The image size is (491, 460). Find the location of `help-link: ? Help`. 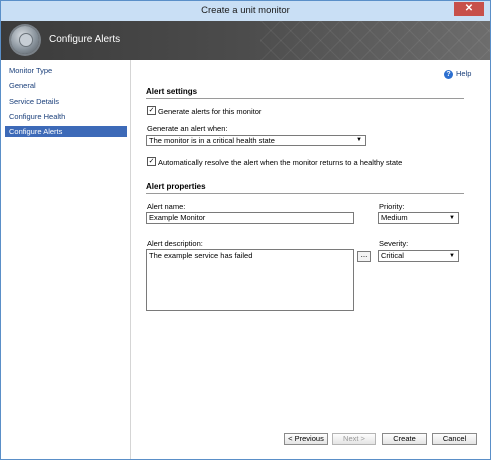

help-link: ? Help is located at coordinates (457, 74).